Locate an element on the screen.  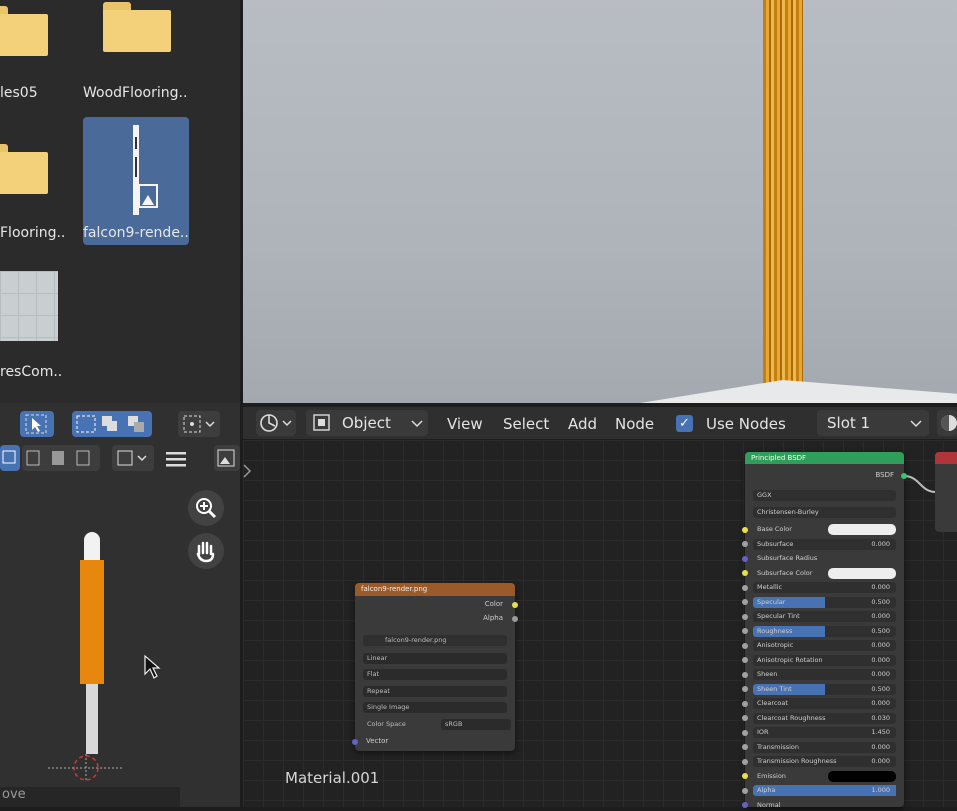
slot-dropdown: Slot 1 is located at coordinates (873, 423).